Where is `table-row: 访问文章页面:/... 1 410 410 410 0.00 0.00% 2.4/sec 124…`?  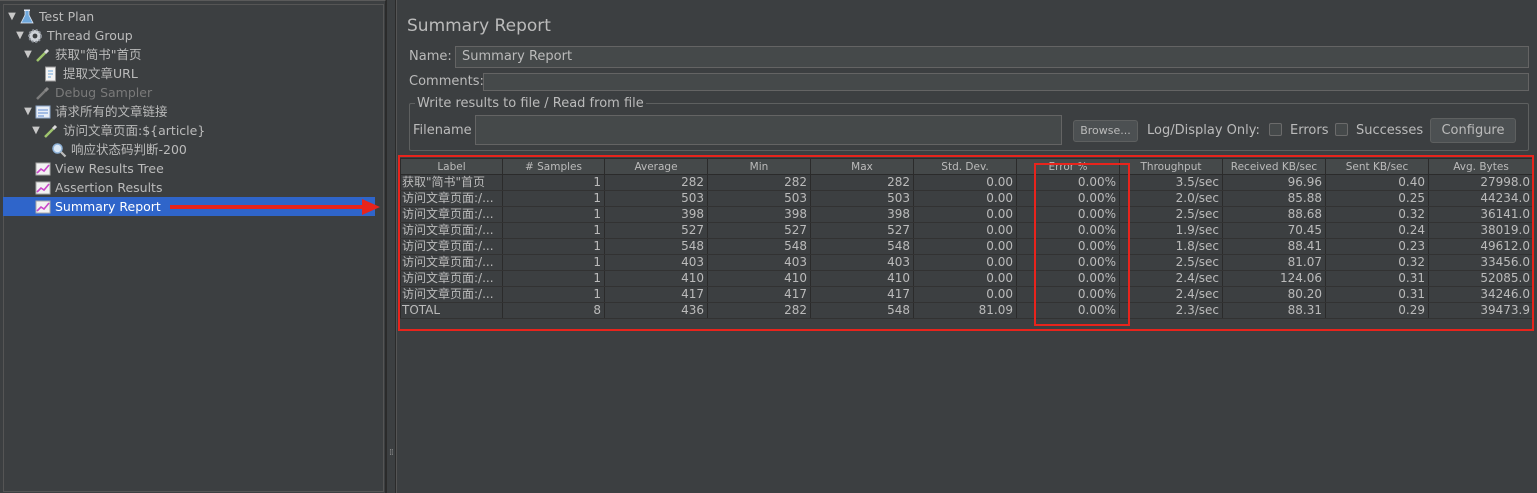 table-row: 访问文章页面:/... 1 410 410 410 0.00 0.00% 2.4/sec 124… is located at coordinates (967, 278).